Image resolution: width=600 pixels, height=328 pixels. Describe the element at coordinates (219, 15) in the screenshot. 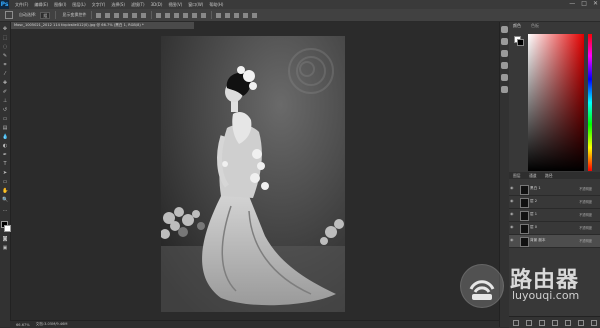

I see `3d-mode-icon` at that location.